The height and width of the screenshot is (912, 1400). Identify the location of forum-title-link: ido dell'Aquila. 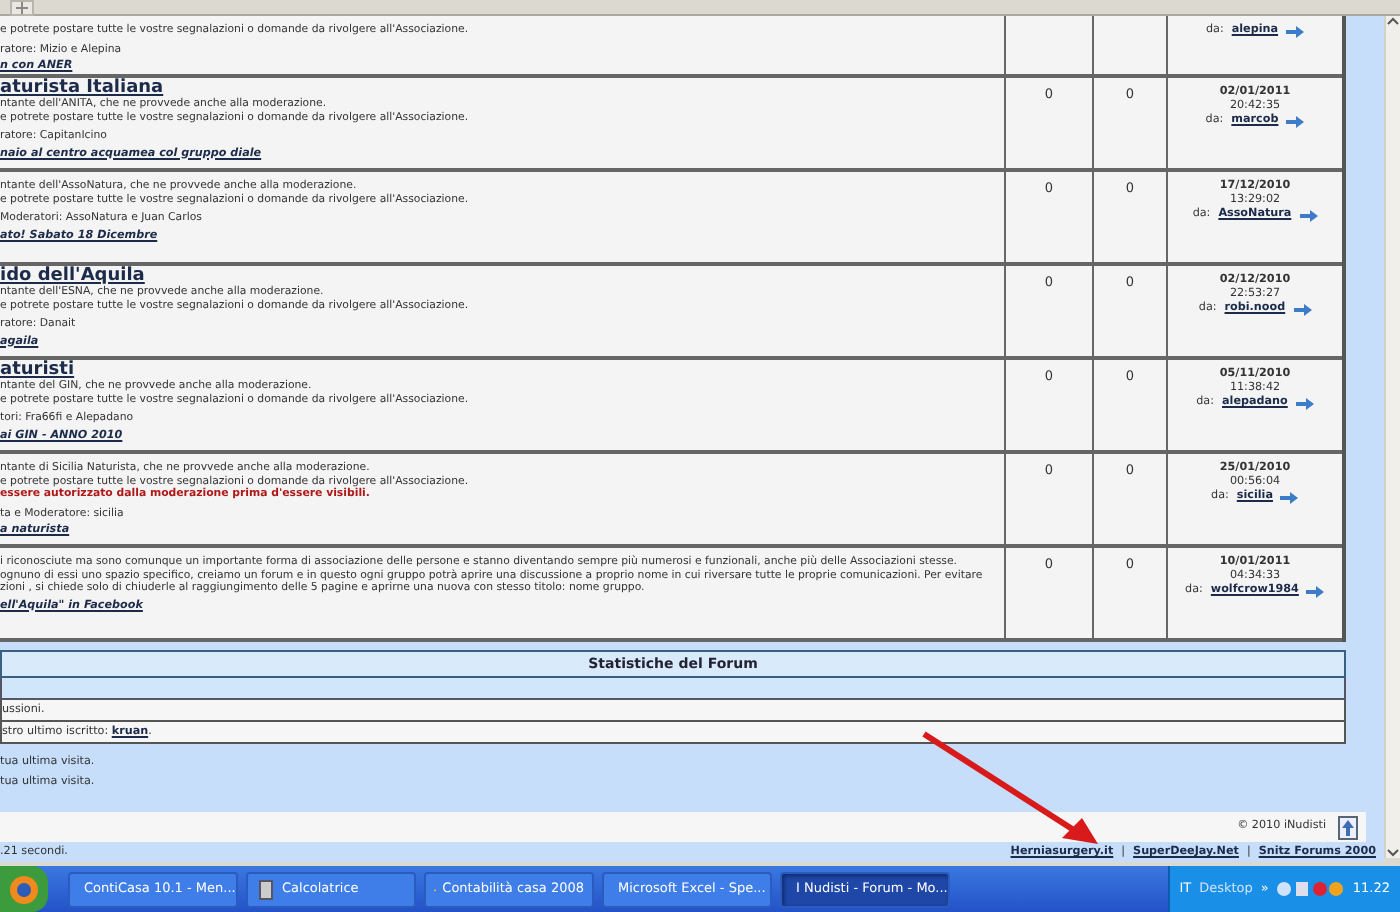
(502, 277).